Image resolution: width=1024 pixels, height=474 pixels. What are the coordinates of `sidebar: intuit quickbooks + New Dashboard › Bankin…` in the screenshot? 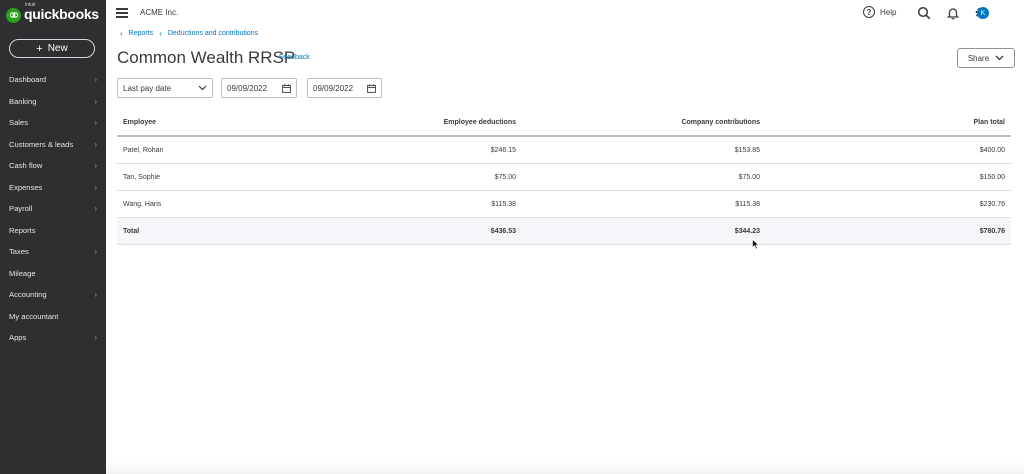 It's located at (53, 237).